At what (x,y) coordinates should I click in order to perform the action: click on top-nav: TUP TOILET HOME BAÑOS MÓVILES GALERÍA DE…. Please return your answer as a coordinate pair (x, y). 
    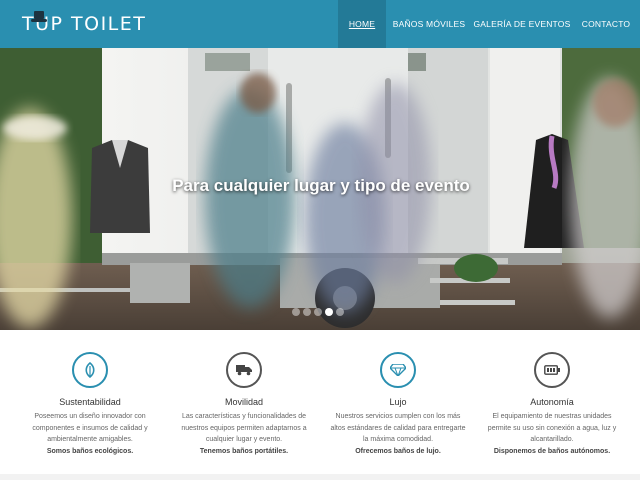
    Looking at the image, I should click on (320, 24).